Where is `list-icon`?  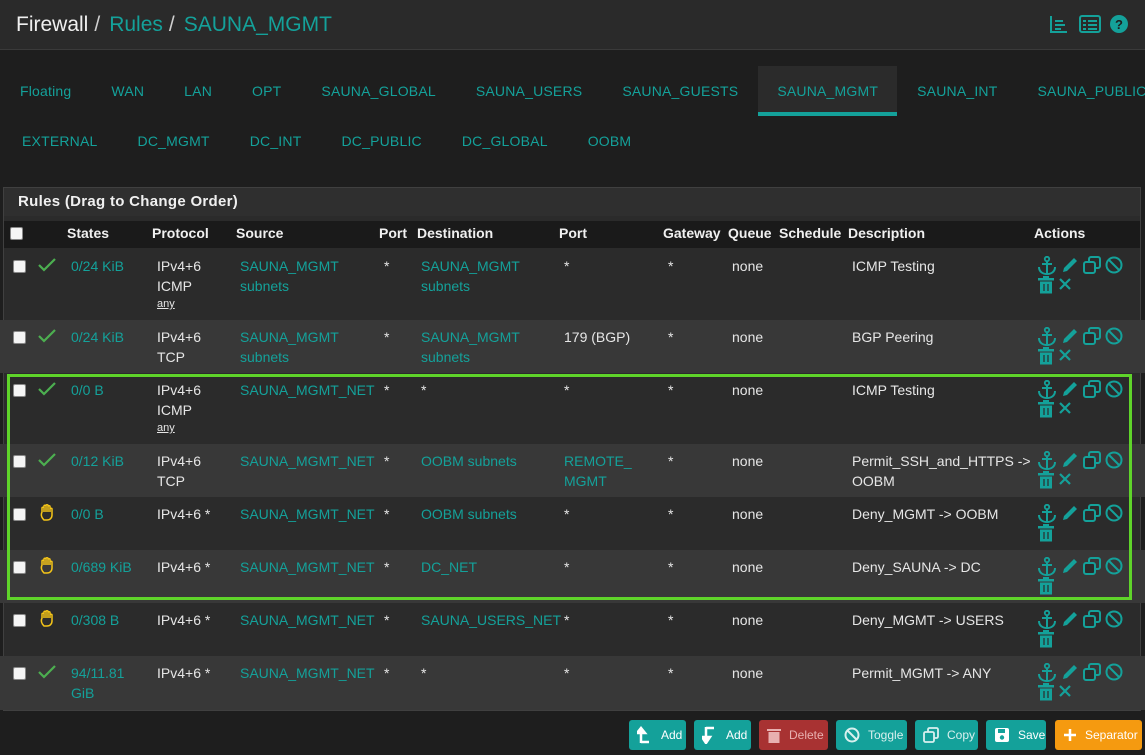
list-icon is located at coordinates (1090, 24).